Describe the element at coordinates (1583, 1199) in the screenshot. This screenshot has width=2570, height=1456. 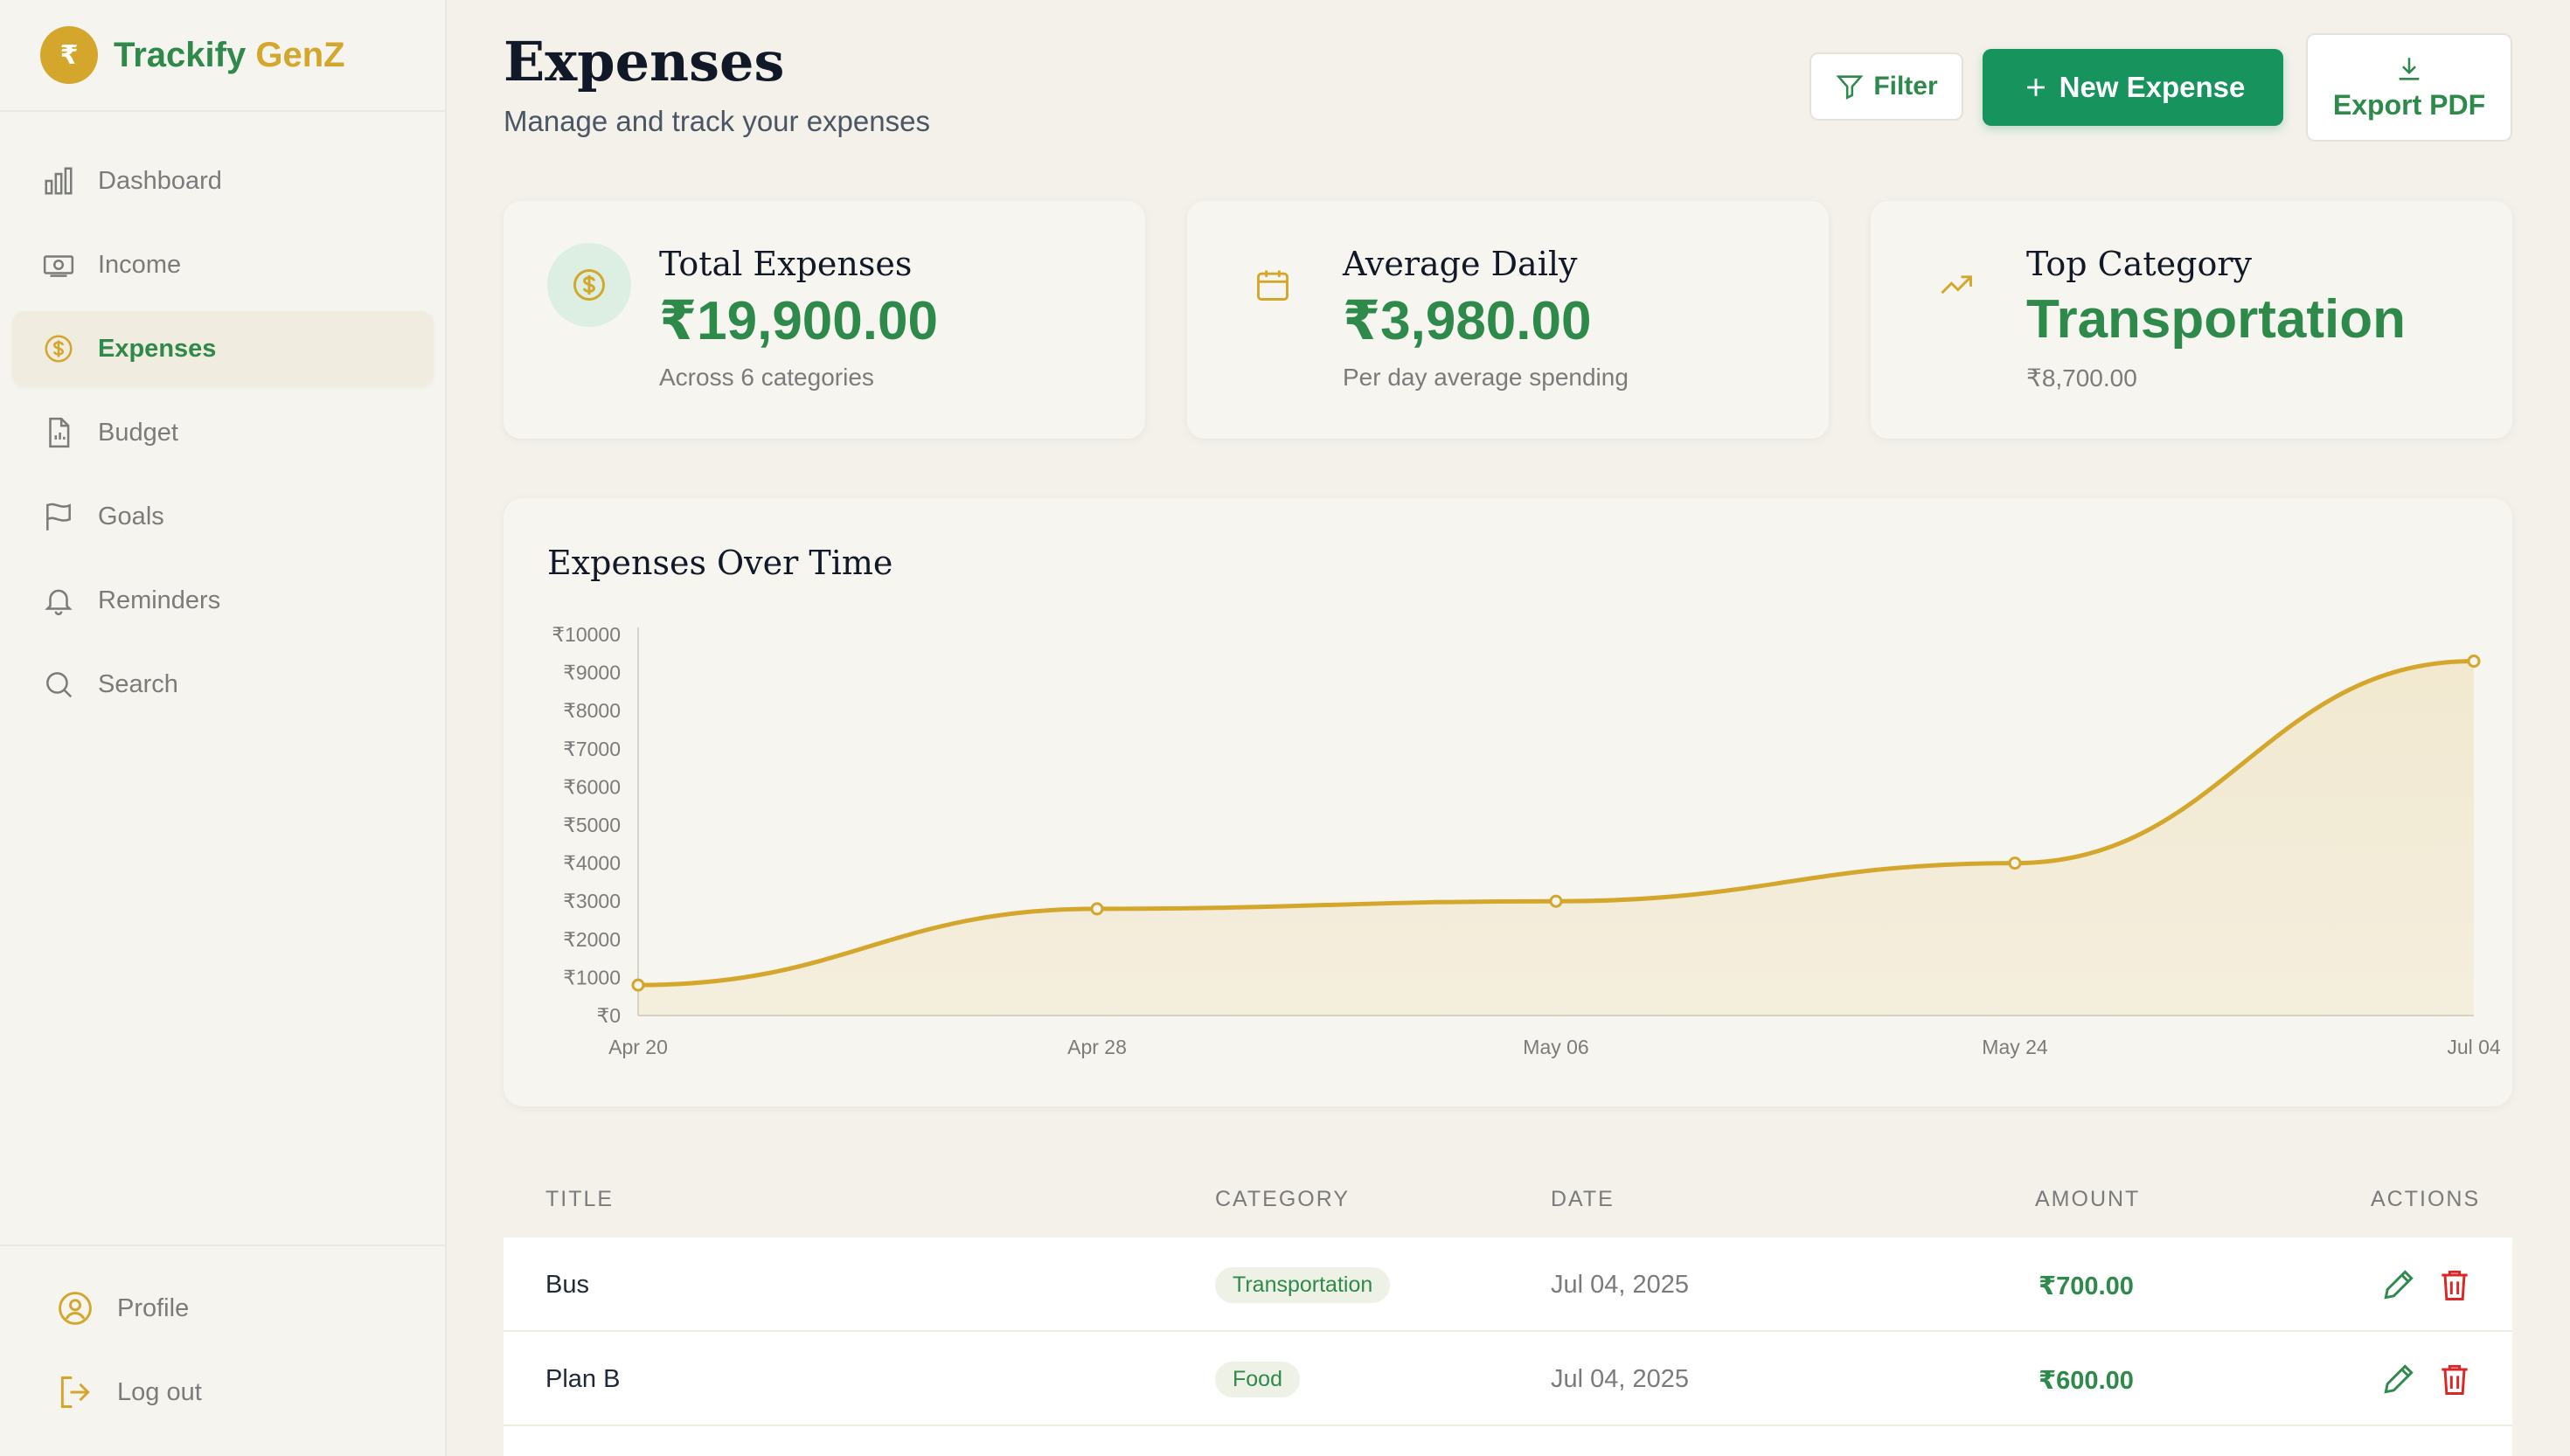
I see `column-header-date: DATE` at that location.